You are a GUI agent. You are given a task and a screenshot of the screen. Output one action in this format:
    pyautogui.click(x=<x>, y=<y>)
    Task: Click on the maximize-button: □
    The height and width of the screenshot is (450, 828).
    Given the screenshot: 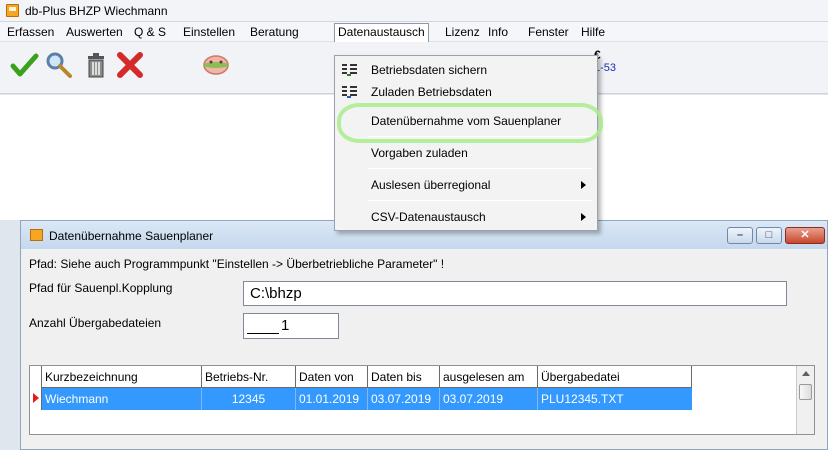 What is the action you would take?
    pyautogui.click(x=769, y=235)
    